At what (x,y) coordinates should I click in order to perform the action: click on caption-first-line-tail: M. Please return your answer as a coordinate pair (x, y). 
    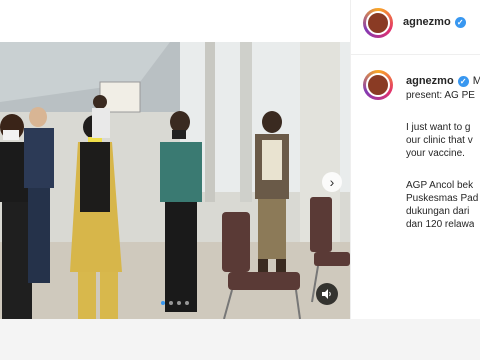
    Looking at the image, I should click on (476, 81).